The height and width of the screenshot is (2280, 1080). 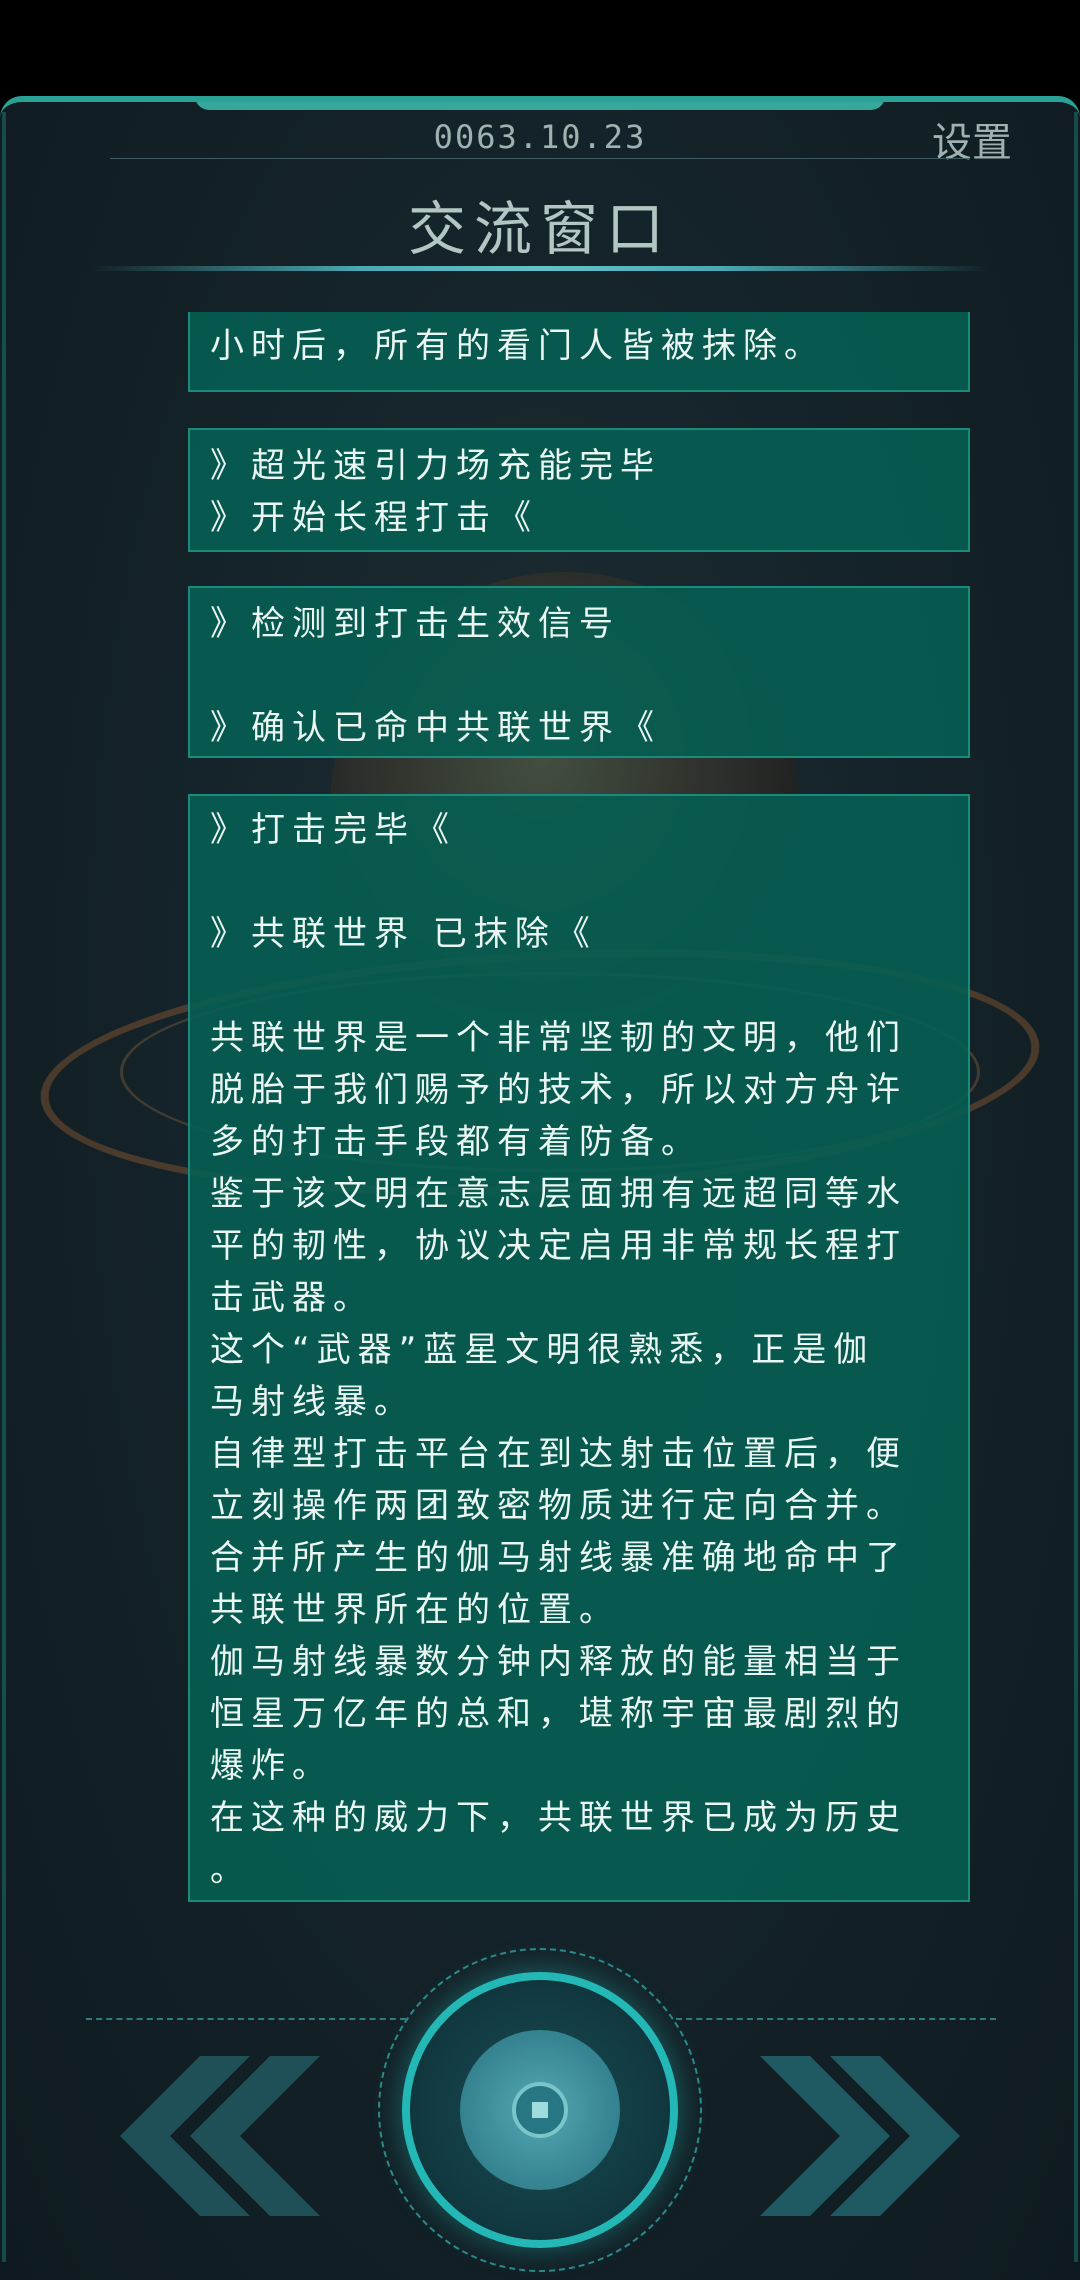 What do you see at coordinates (540, 268) in the screenshot?
I see `title-underline` at bounding box center [540, 268].